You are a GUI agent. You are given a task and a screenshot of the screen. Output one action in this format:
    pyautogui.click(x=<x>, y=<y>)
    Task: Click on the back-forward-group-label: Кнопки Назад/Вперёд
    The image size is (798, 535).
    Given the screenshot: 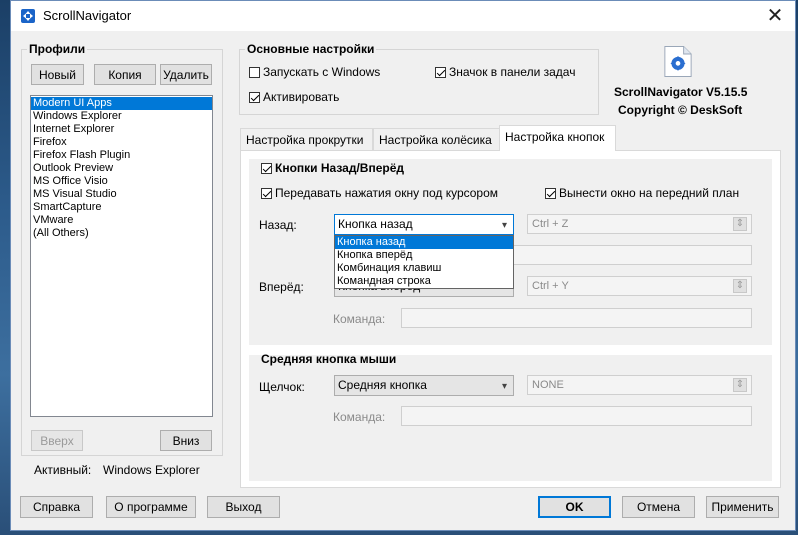 What is the action you would take?
    pyautogui.click(x=339, y=168)
    